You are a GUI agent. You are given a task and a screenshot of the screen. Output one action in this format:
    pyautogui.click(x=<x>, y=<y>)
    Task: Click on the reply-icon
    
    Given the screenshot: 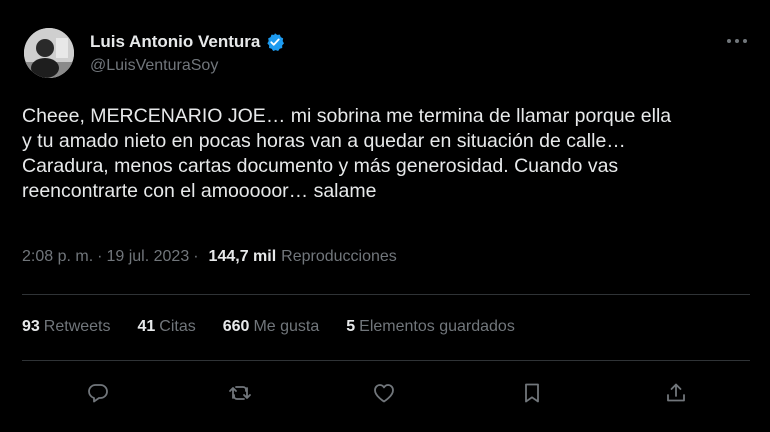 What is the action you would take?
    pyautogui.click(x=98, y=393)
    